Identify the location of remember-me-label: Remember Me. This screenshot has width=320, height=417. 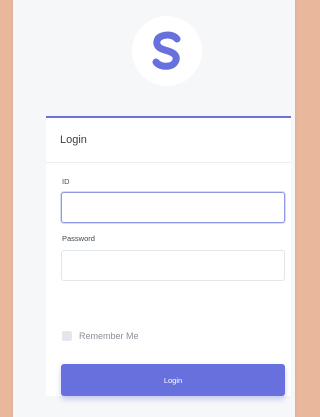
(109, 336).